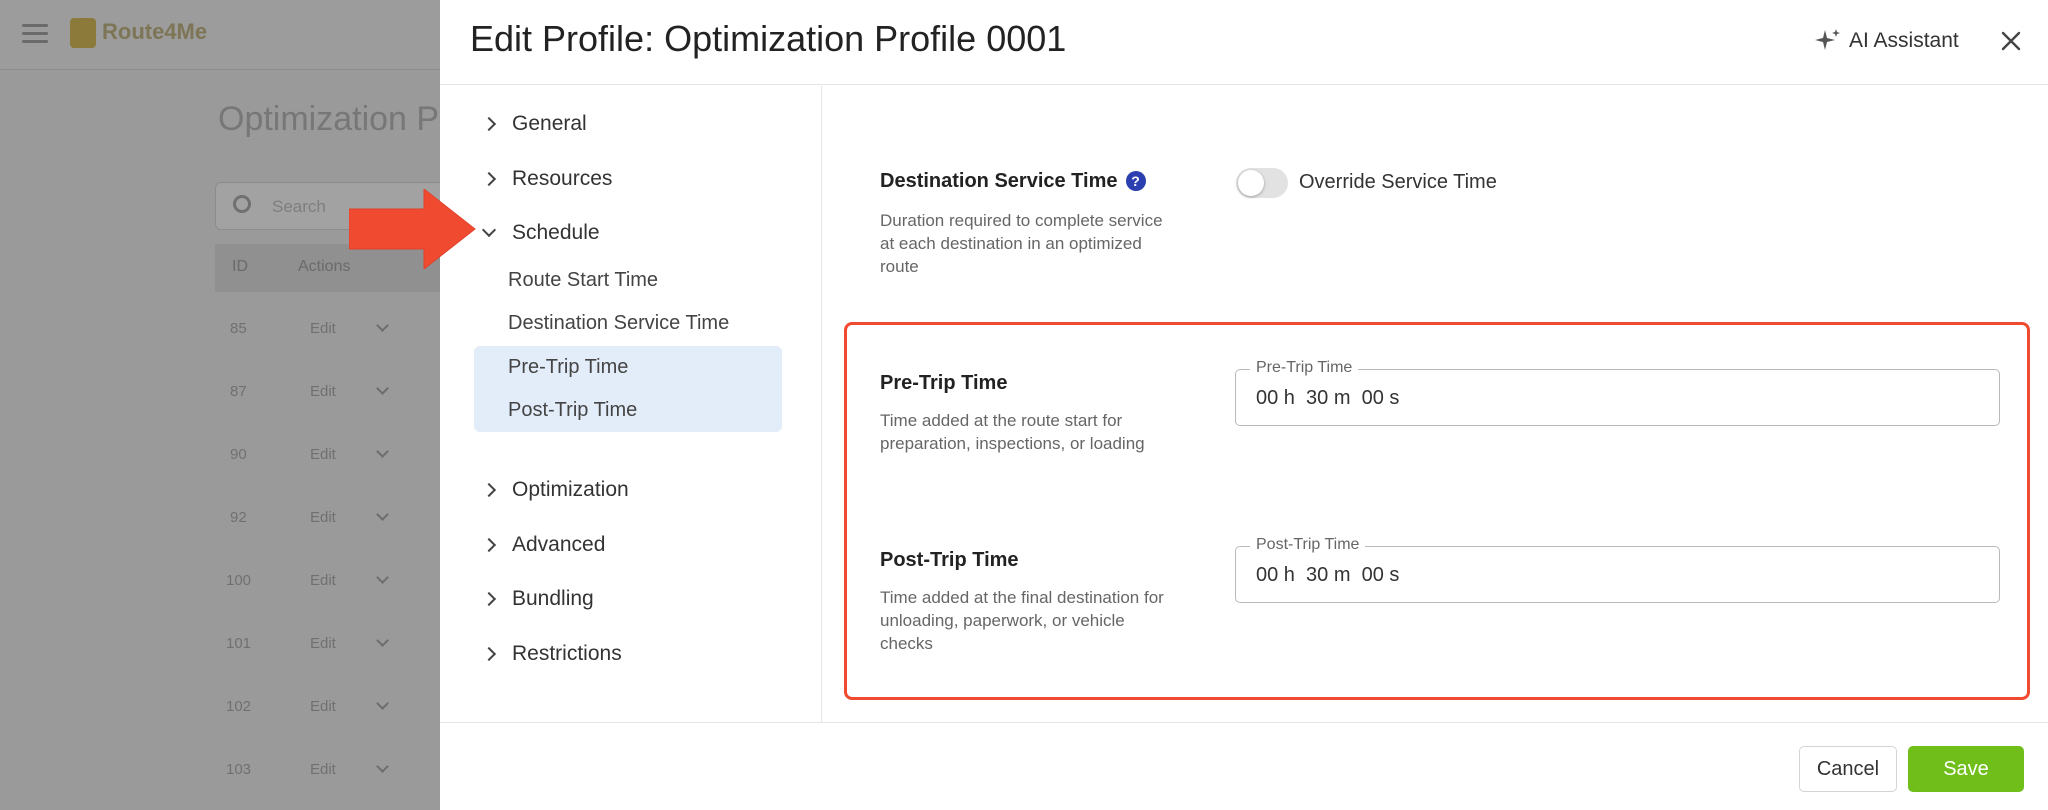 The image size is (2048, 810). I want to click on hamburger-menu-icon, so click(35, 34).